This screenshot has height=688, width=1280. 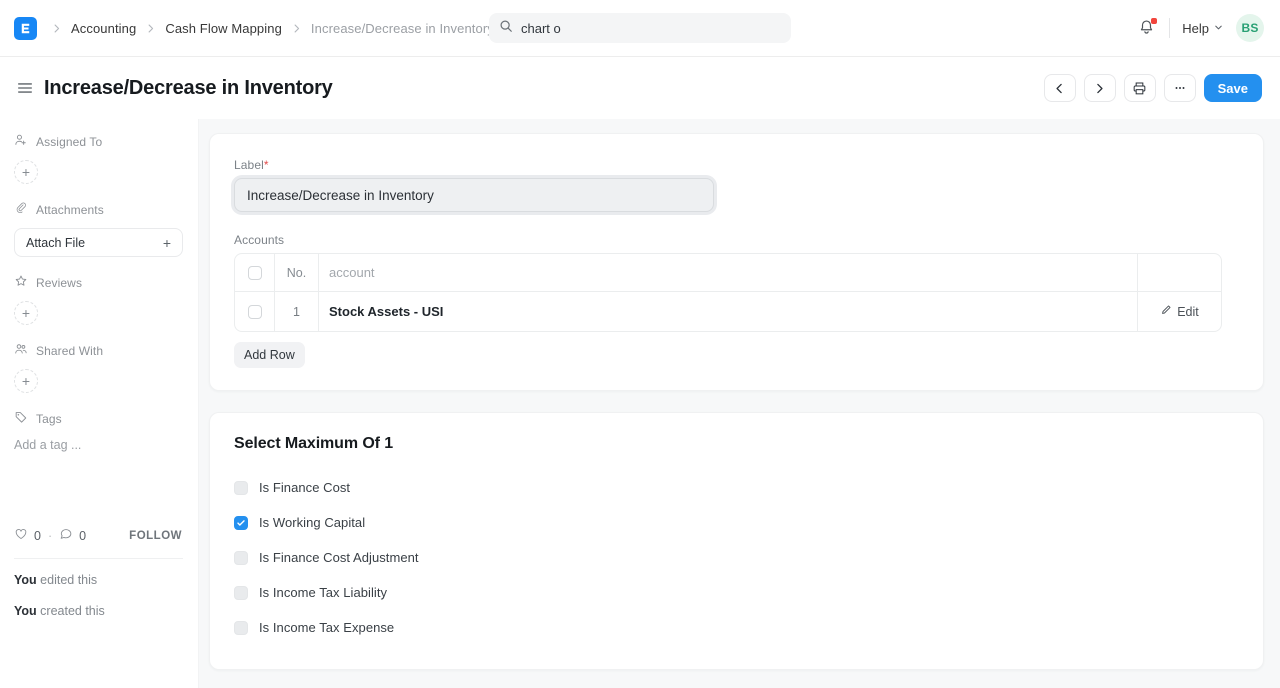 I want to click on navbar-right-actions: Help BS, so click(x=1200, y=28).